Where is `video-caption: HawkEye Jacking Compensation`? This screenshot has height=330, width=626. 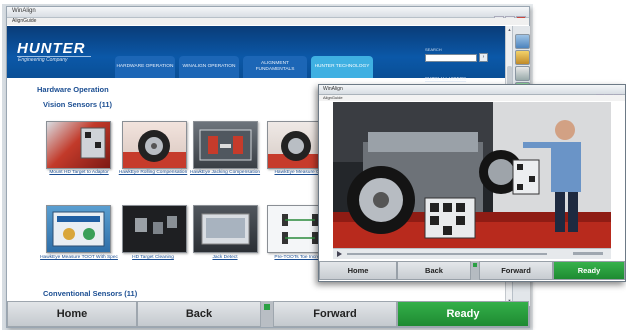 video-caption: HawkEye Jacking Compensation is located at coordinates (225, 173).